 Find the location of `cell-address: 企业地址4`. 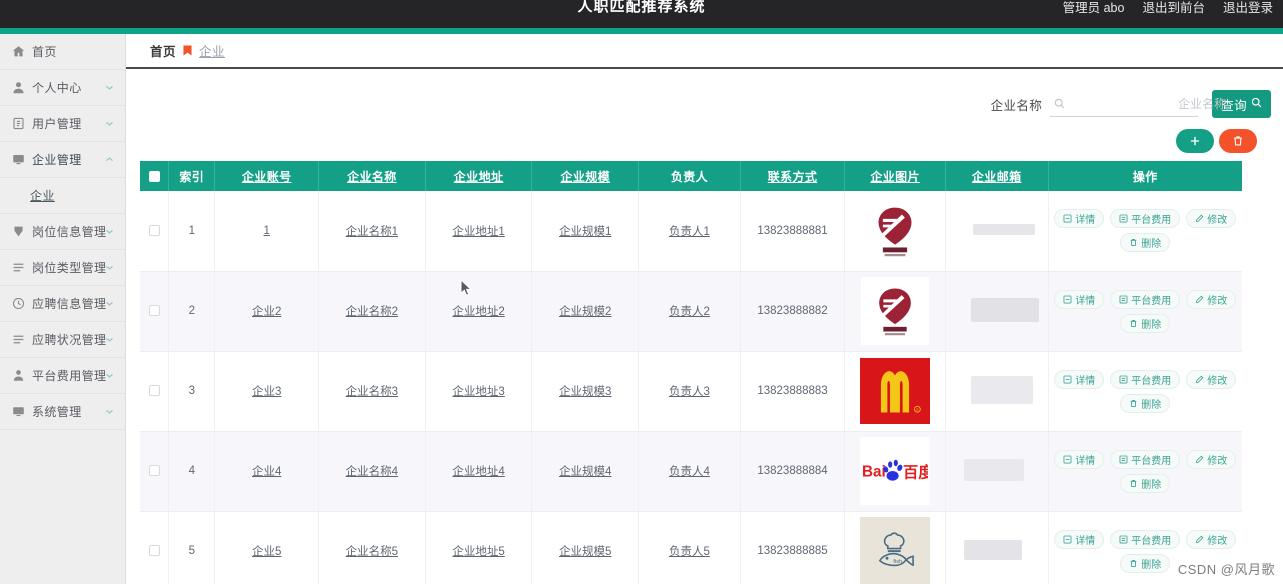

cell-address: 企业地址4 is located at coordinates (479, 471).